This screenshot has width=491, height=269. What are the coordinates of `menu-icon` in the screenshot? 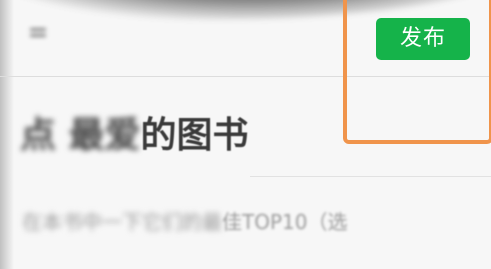 It's located at (38, 35).